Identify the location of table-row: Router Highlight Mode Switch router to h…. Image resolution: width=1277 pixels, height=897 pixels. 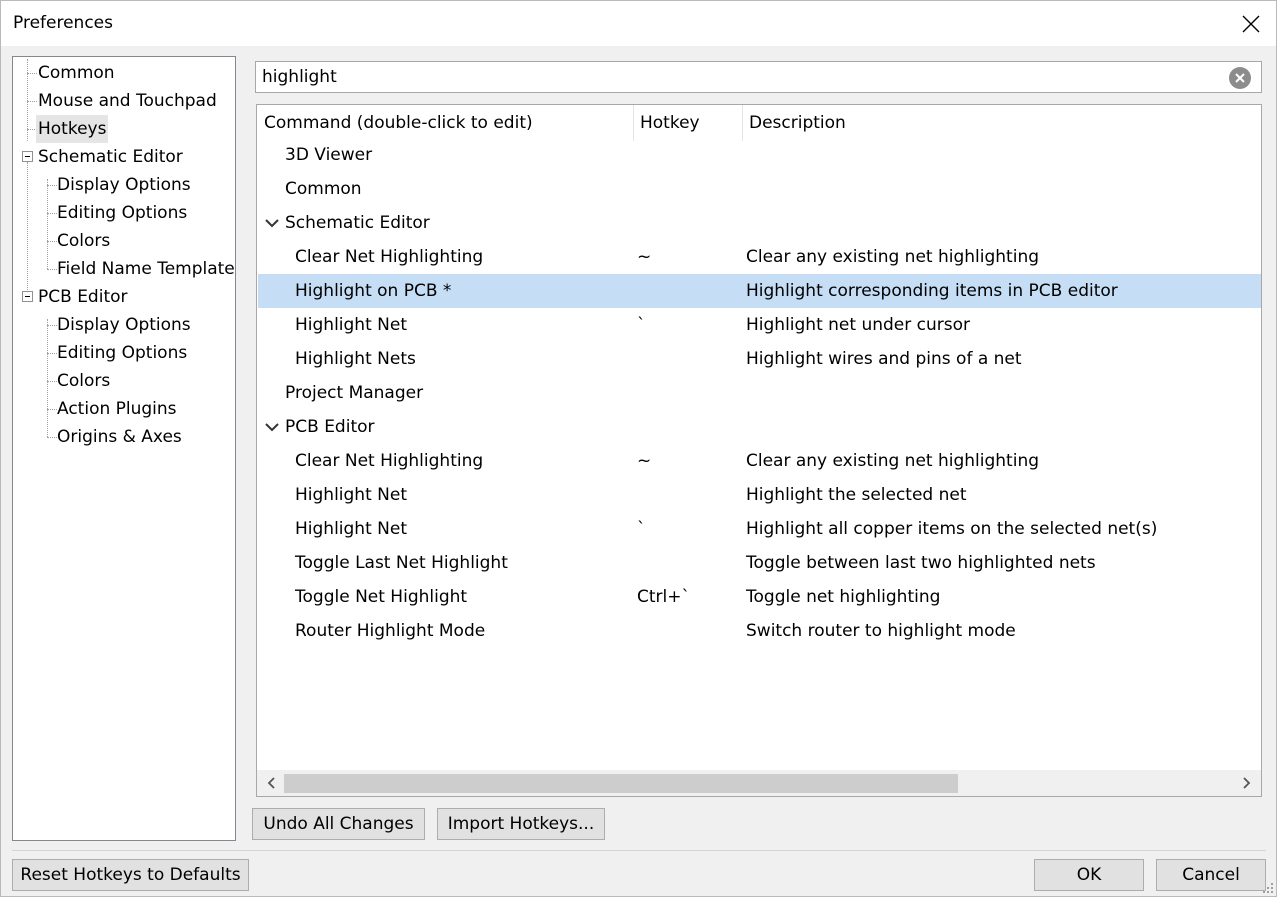
(759, 631).